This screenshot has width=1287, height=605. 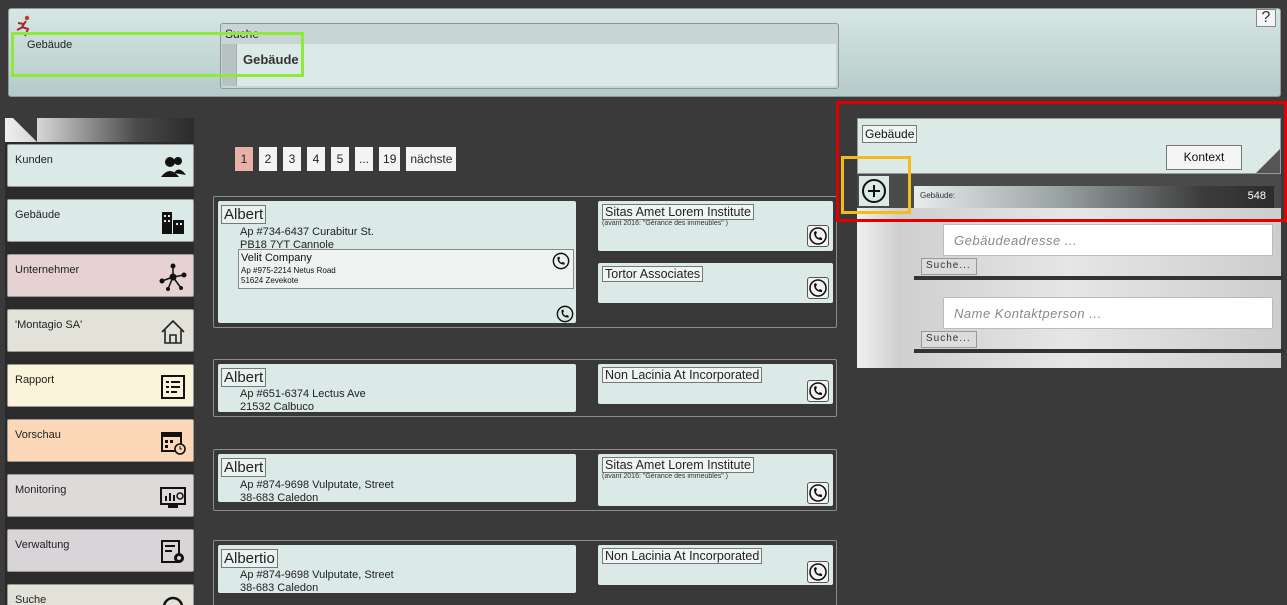 What do you see at coordinates (42, 545) in the screenshot?
I see `sidebar-item-label: Verwaltung` at bounding box center [42, 545].